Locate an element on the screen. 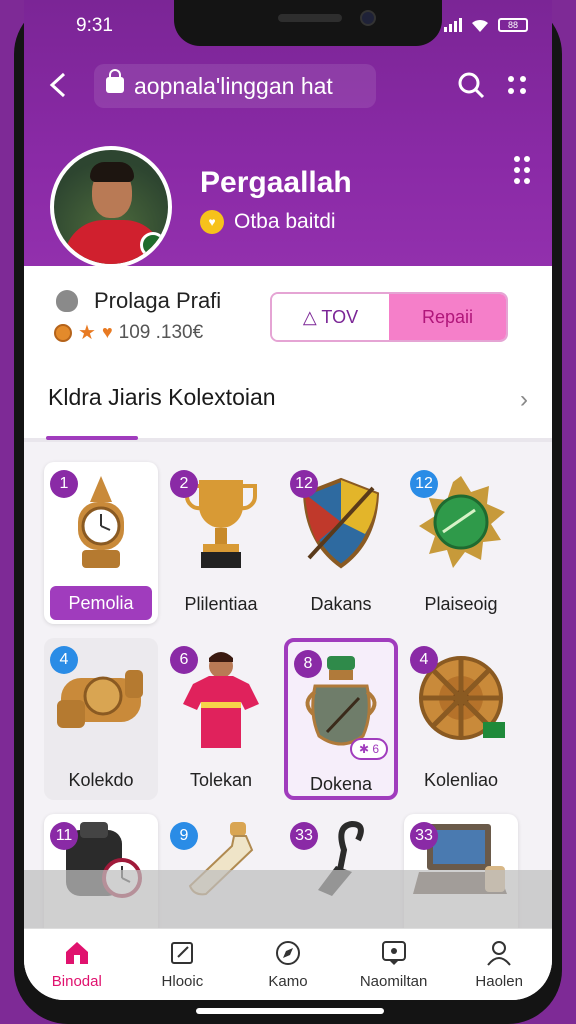 Image resolution: width=576 pixels, height=1024 pixels. item-label: Pemolia is located at coordinates (101, 603).